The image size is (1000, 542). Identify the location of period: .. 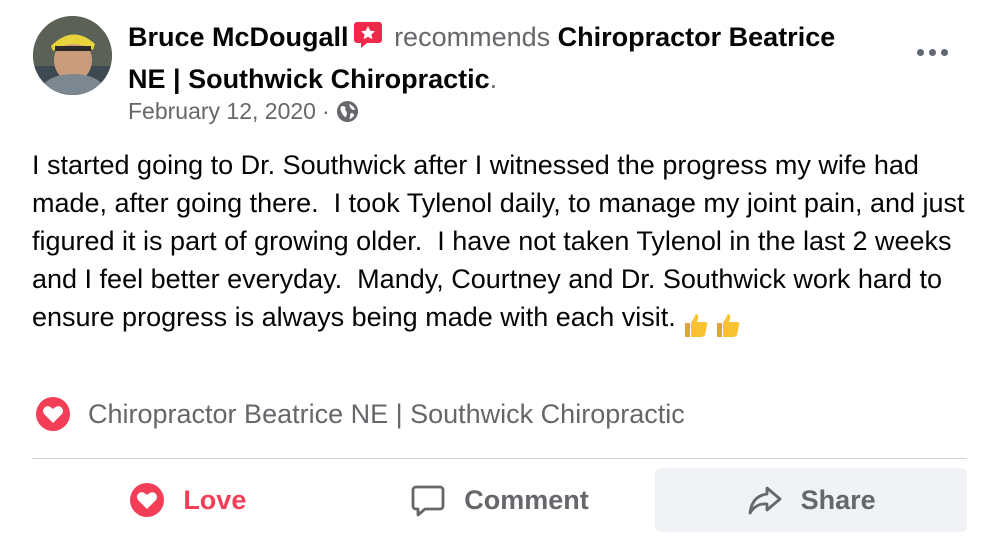
(493, 79).